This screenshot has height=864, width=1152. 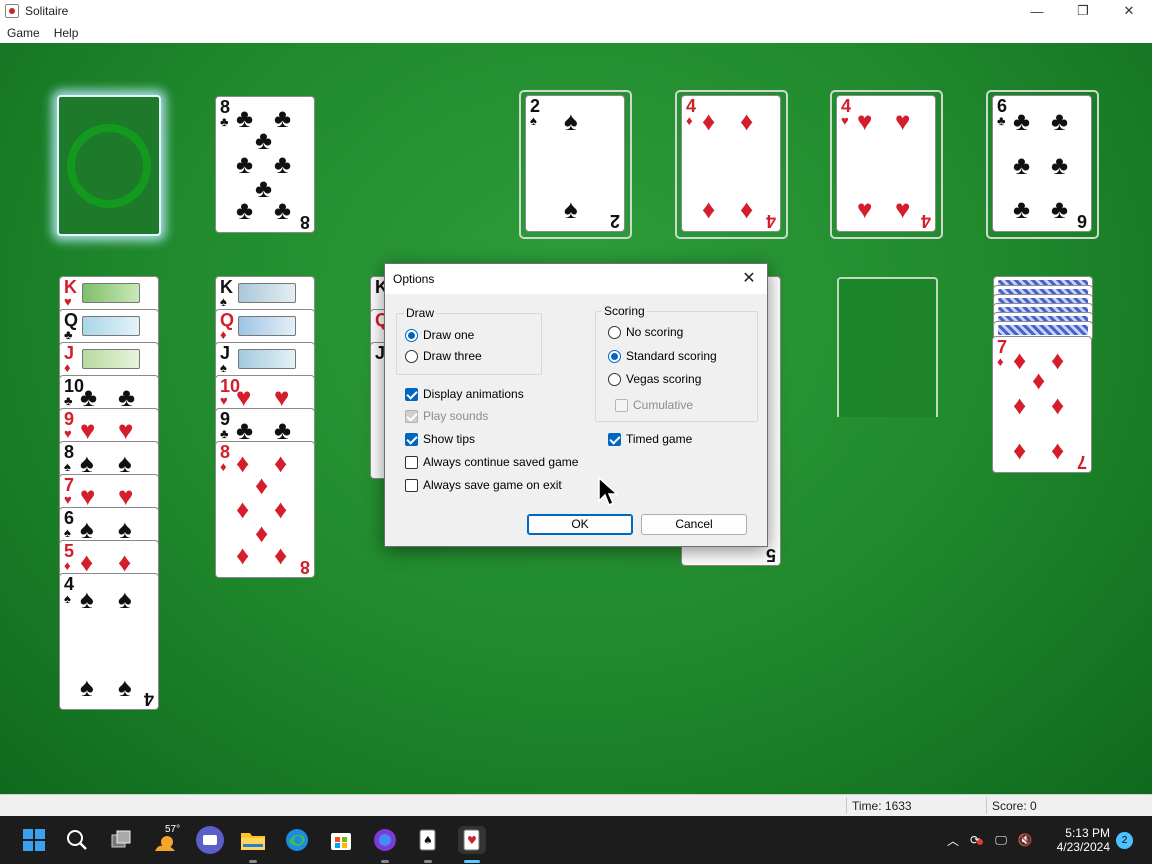 I want to click on time-readout: Time: 1633, so click(x=882, y=806).